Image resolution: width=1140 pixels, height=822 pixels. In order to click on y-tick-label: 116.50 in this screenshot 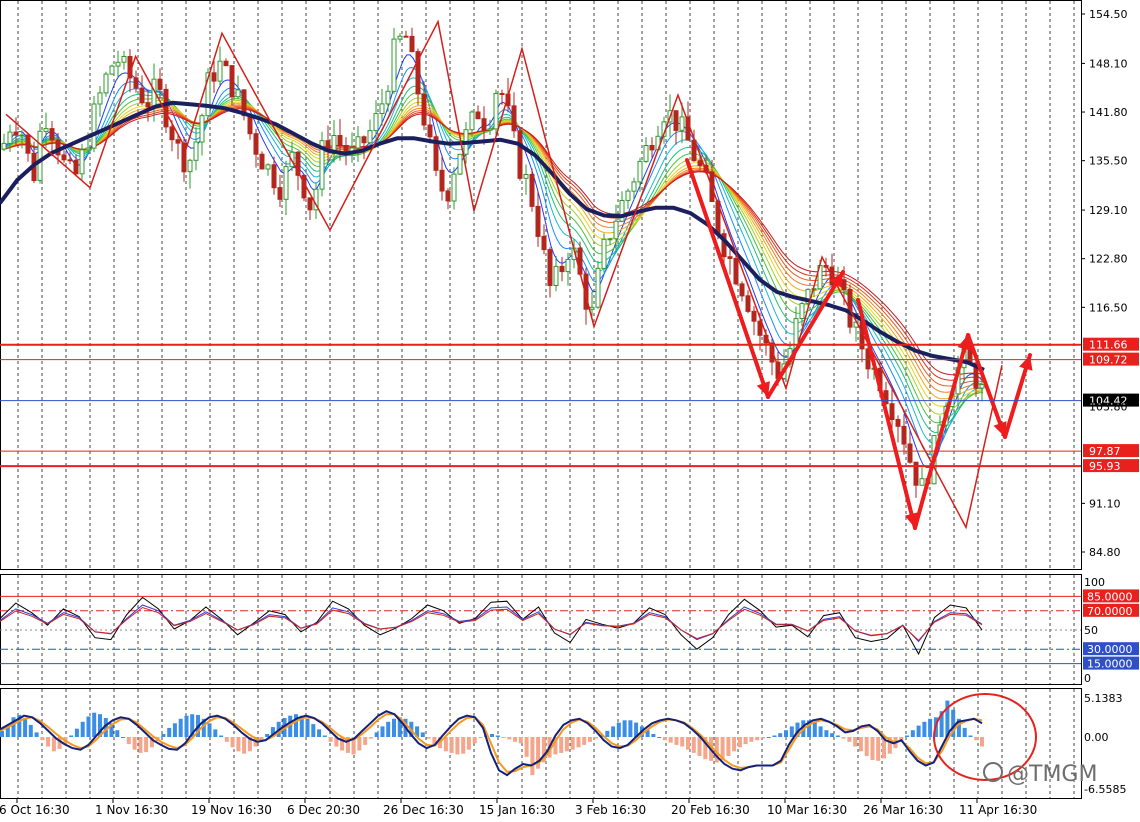, I will do `click(1108, 307)`.